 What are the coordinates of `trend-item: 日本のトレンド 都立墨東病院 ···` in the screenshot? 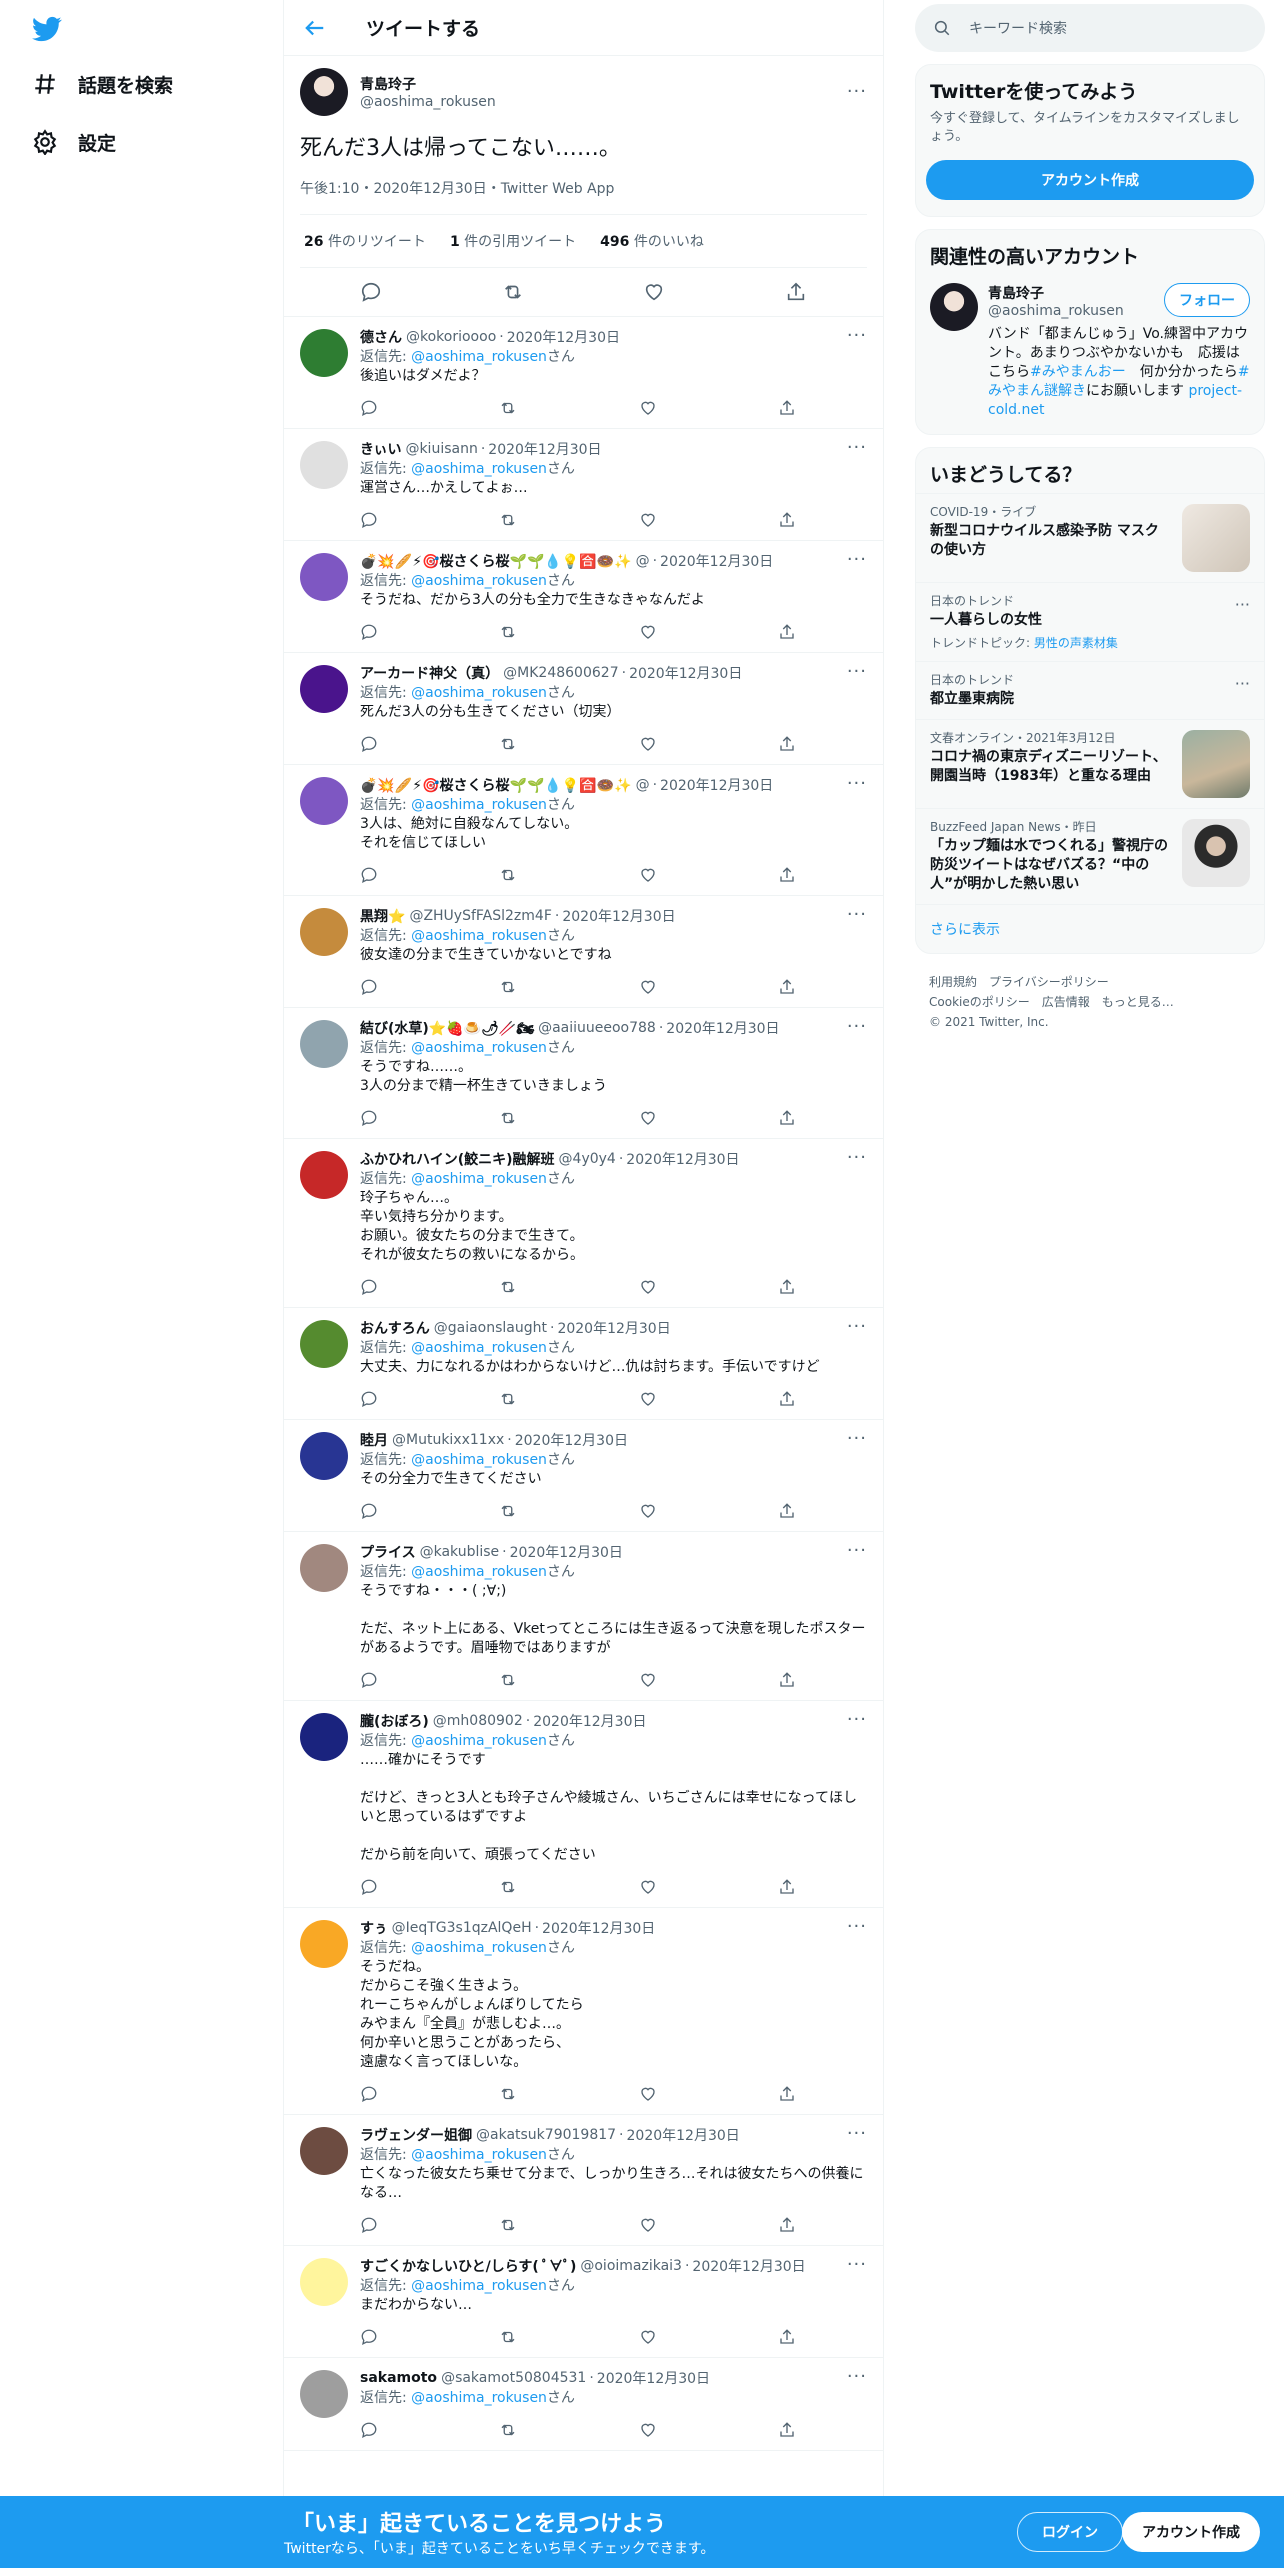 It's located at (1090, 690).